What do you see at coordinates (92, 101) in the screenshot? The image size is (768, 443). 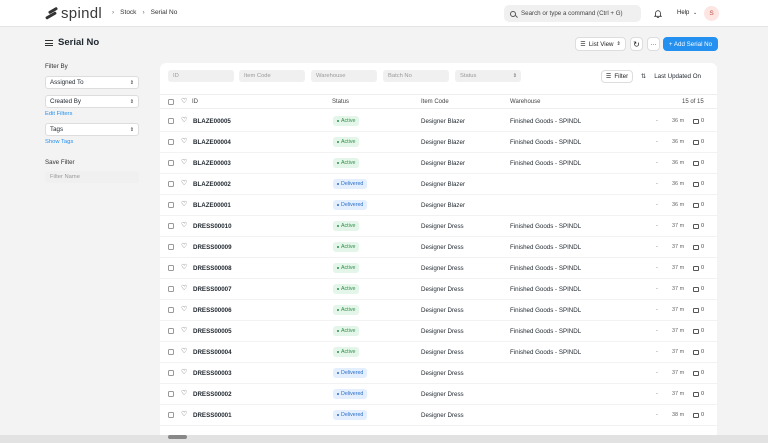 I see `created-by-select: Created By ⇕` at bounding box center [92, 101].